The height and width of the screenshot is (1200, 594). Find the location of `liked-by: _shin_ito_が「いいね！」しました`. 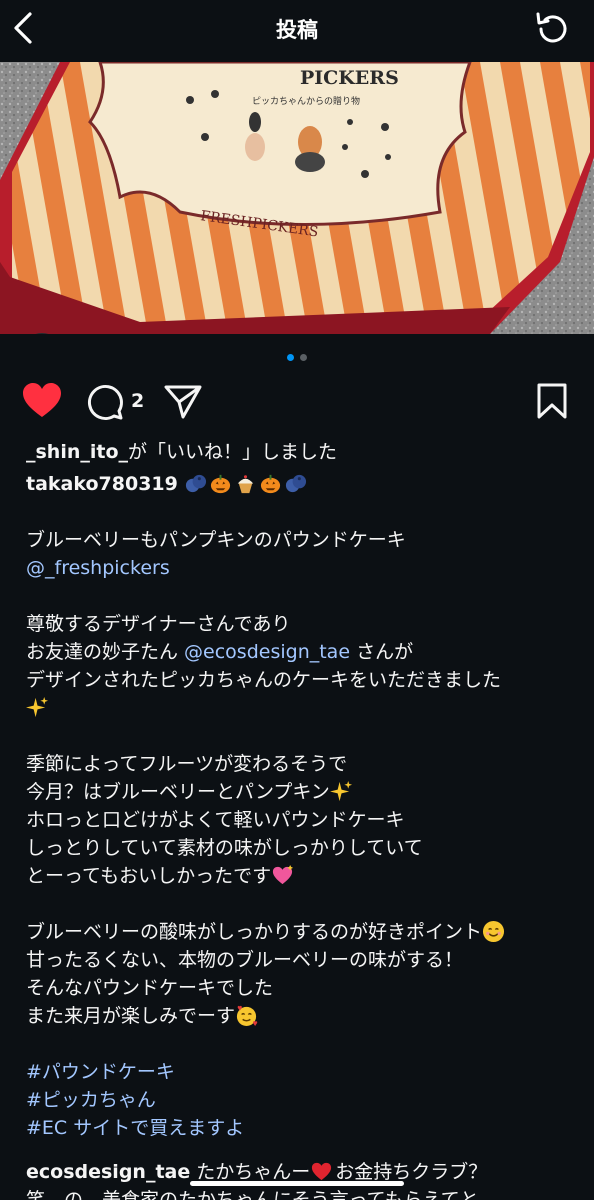

liked-by: _shin_ito_が「いいね！」しました is located at coordinates (181, 452).